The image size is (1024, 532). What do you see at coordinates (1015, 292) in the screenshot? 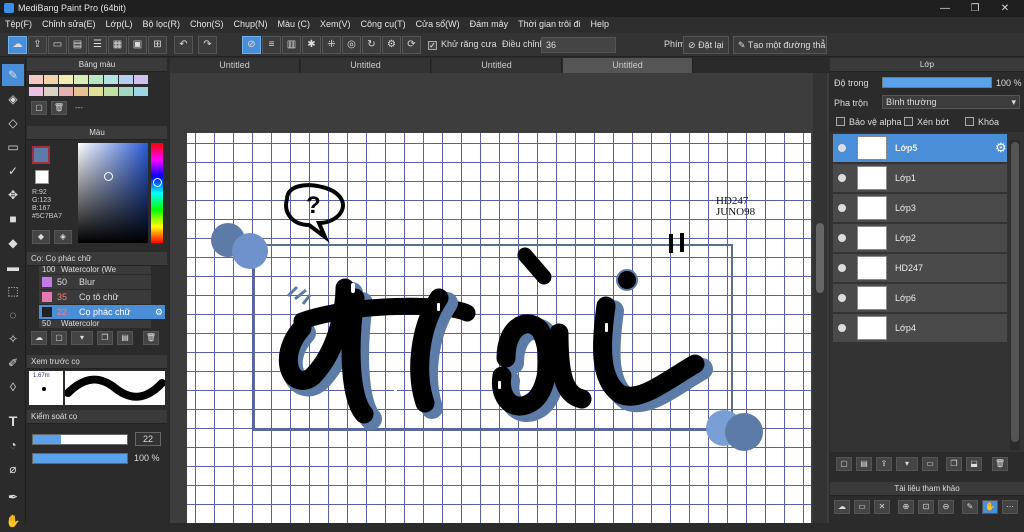
I see `layer-scroll-thumb` at bounding box center [1015, 292].